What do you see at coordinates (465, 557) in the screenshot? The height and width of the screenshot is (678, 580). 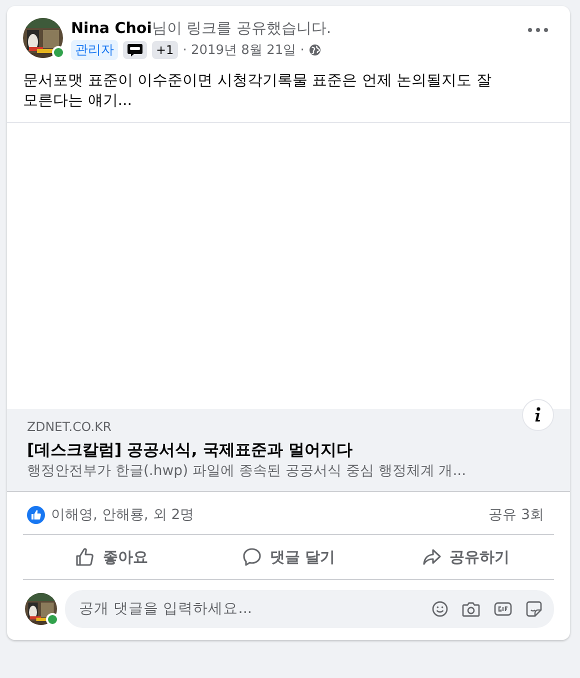 I see `share-button: 공유하기` at bounding box center [465, 557].